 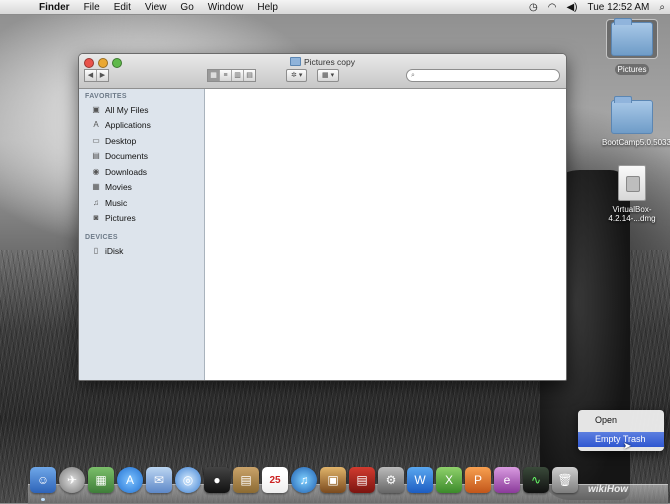 I want to click on sidebar-item-idisk: ▯ iDisk, so click(x=141, y=251).